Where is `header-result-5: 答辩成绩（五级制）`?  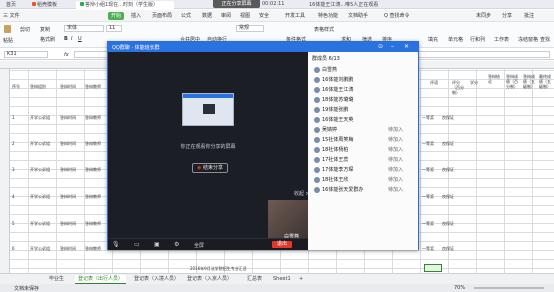
header-result-5: 答辩成绩（五级制） is located at coordinates (529, 81).